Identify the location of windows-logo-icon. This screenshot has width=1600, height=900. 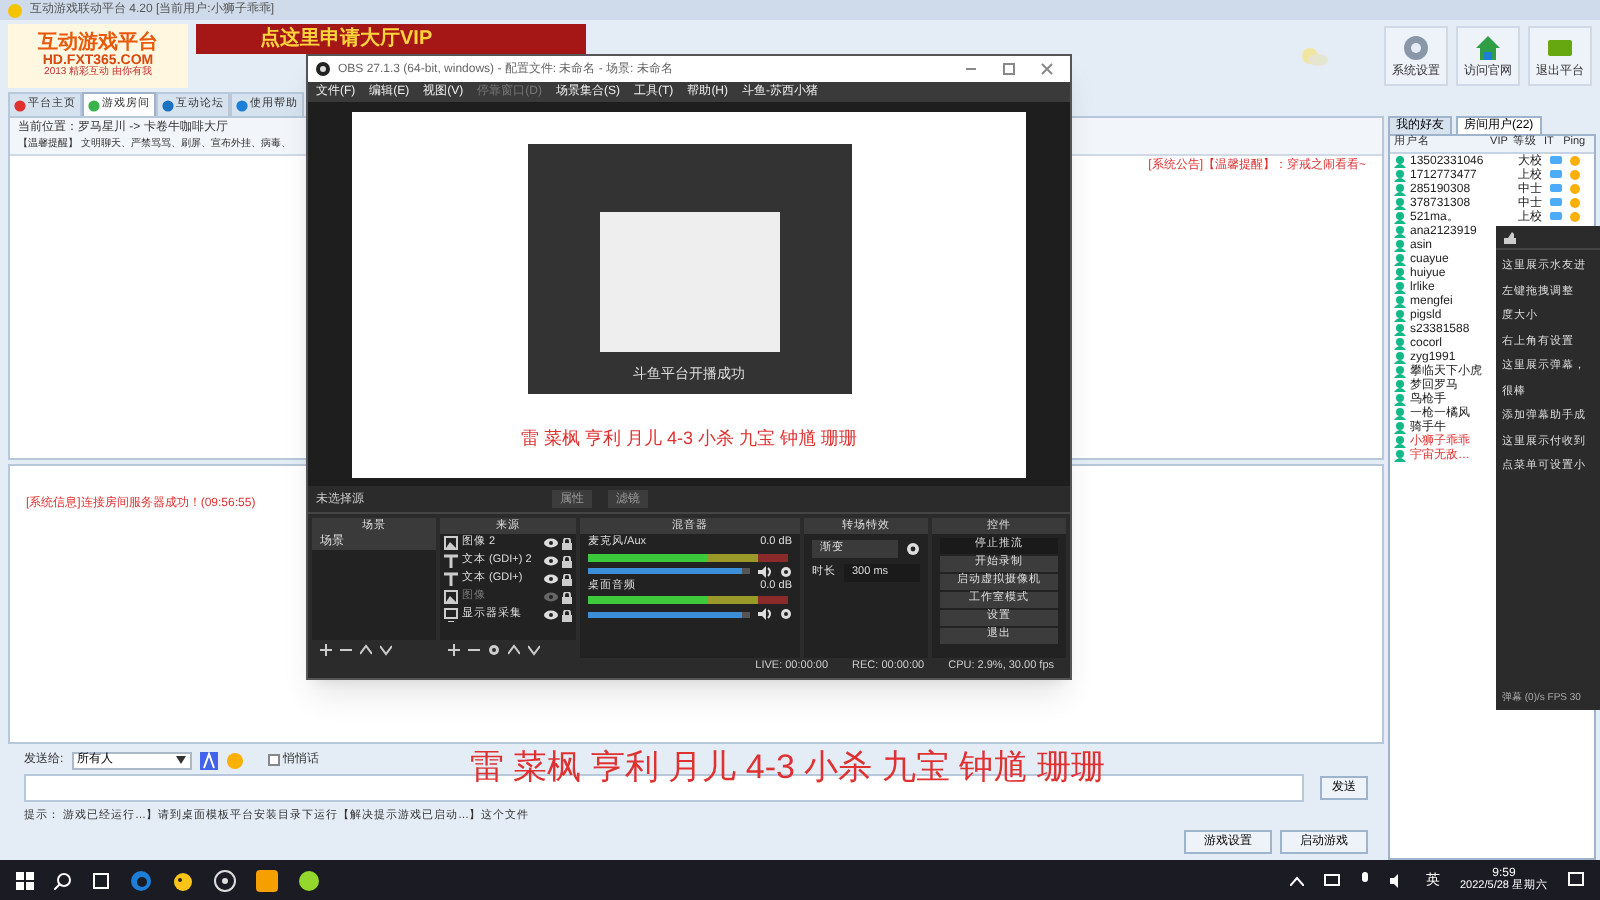
(25, 880).